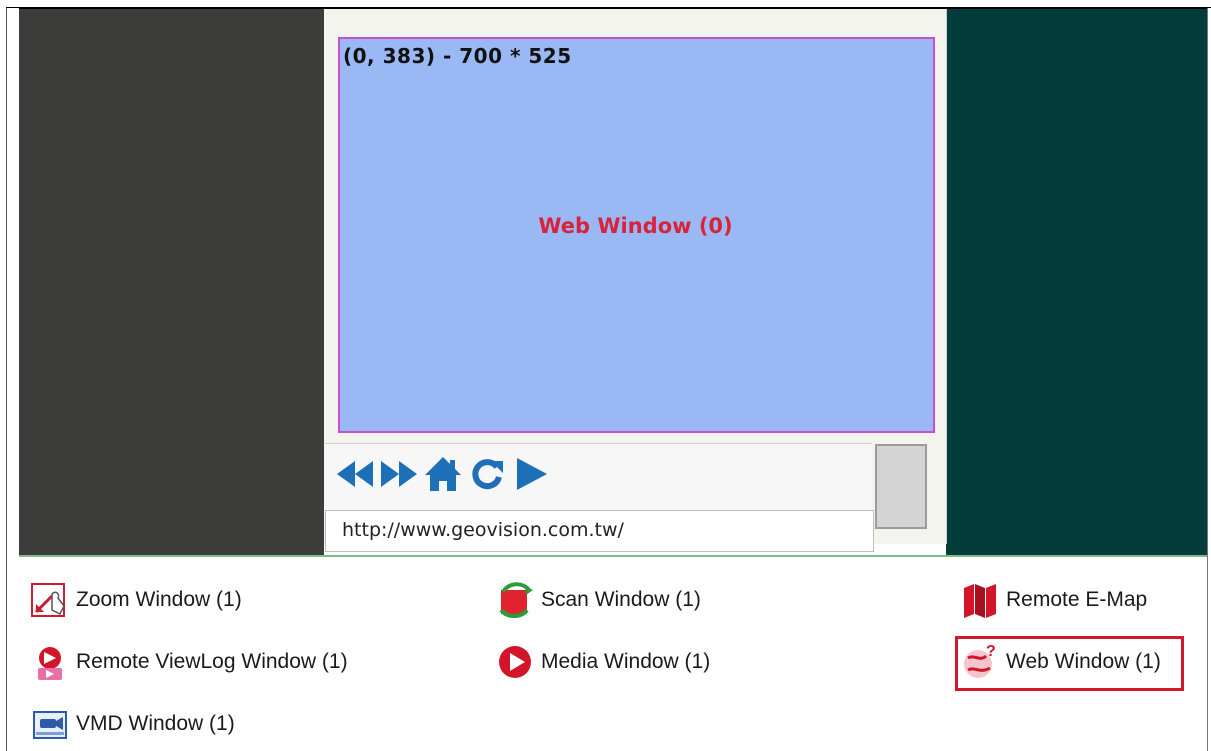  What do you see at coordinates (901, 486) in the screenshot?
I see `side-scroll-box` at bounding box center [901, 486].